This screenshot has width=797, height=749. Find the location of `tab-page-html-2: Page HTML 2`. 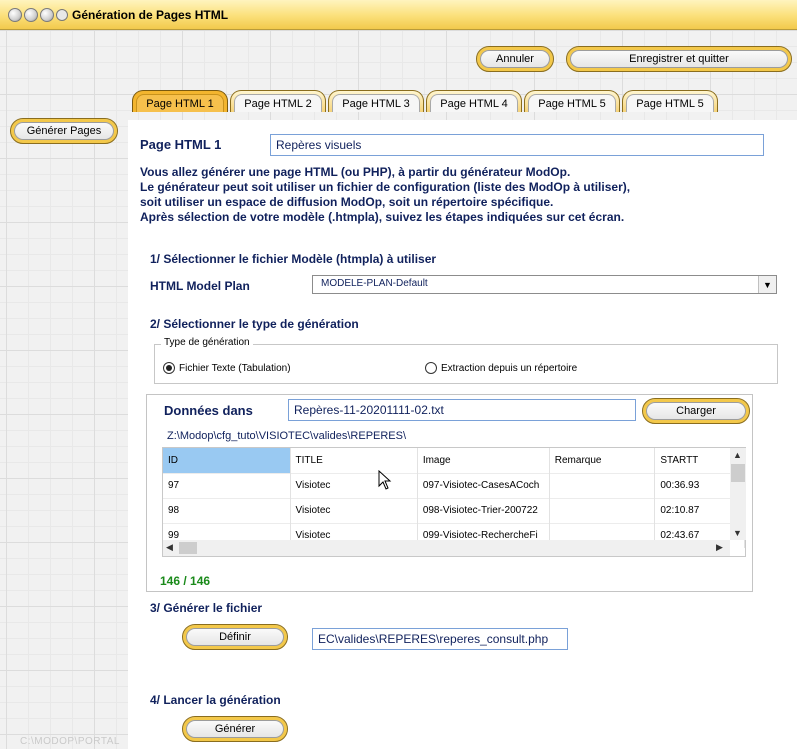

tab-page-html-2: Page HTML 2 is located at coordinates (278, 101).